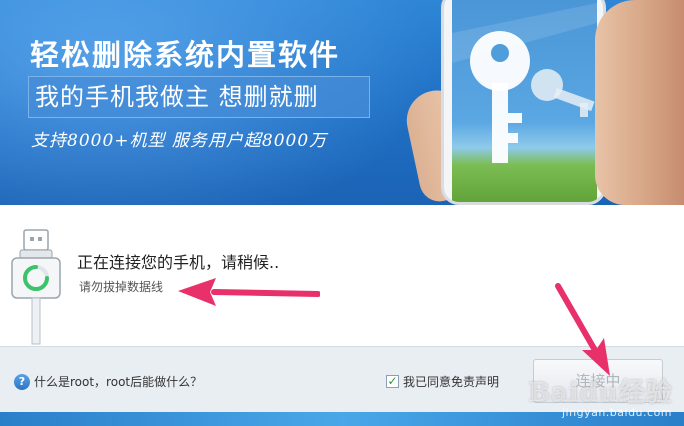  I want to click on usb-cable-icon, so click(36, 287).